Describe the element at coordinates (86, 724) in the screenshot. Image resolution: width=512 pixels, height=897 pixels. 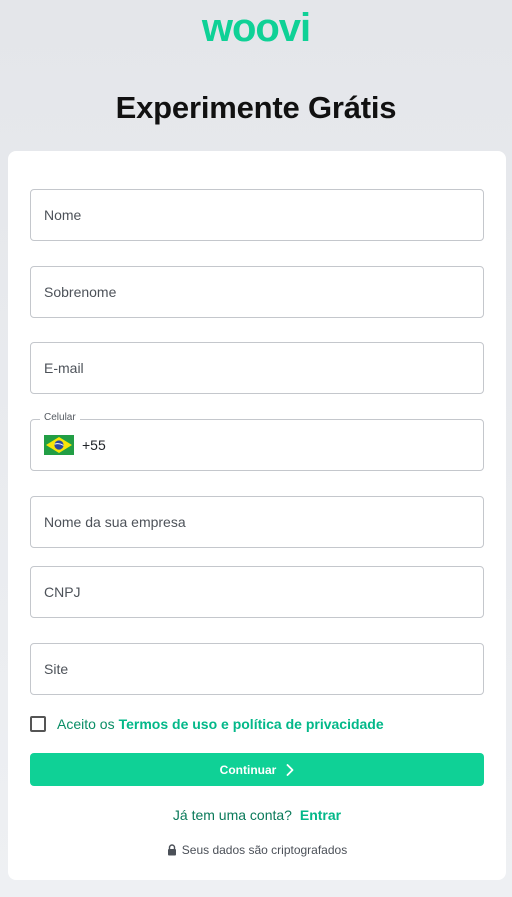
I see `terms-prefix: Aceito os` at that location.